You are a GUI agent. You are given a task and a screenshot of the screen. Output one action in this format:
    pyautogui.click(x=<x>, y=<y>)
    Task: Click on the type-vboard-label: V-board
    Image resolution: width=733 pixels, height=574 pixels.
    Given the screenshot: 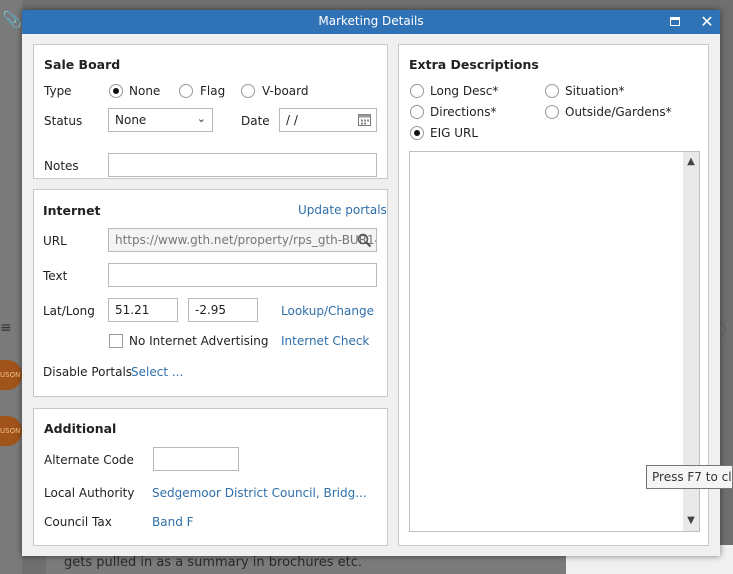 What is the action you would take?
    pyautogui.click(x=285, y=91)
    